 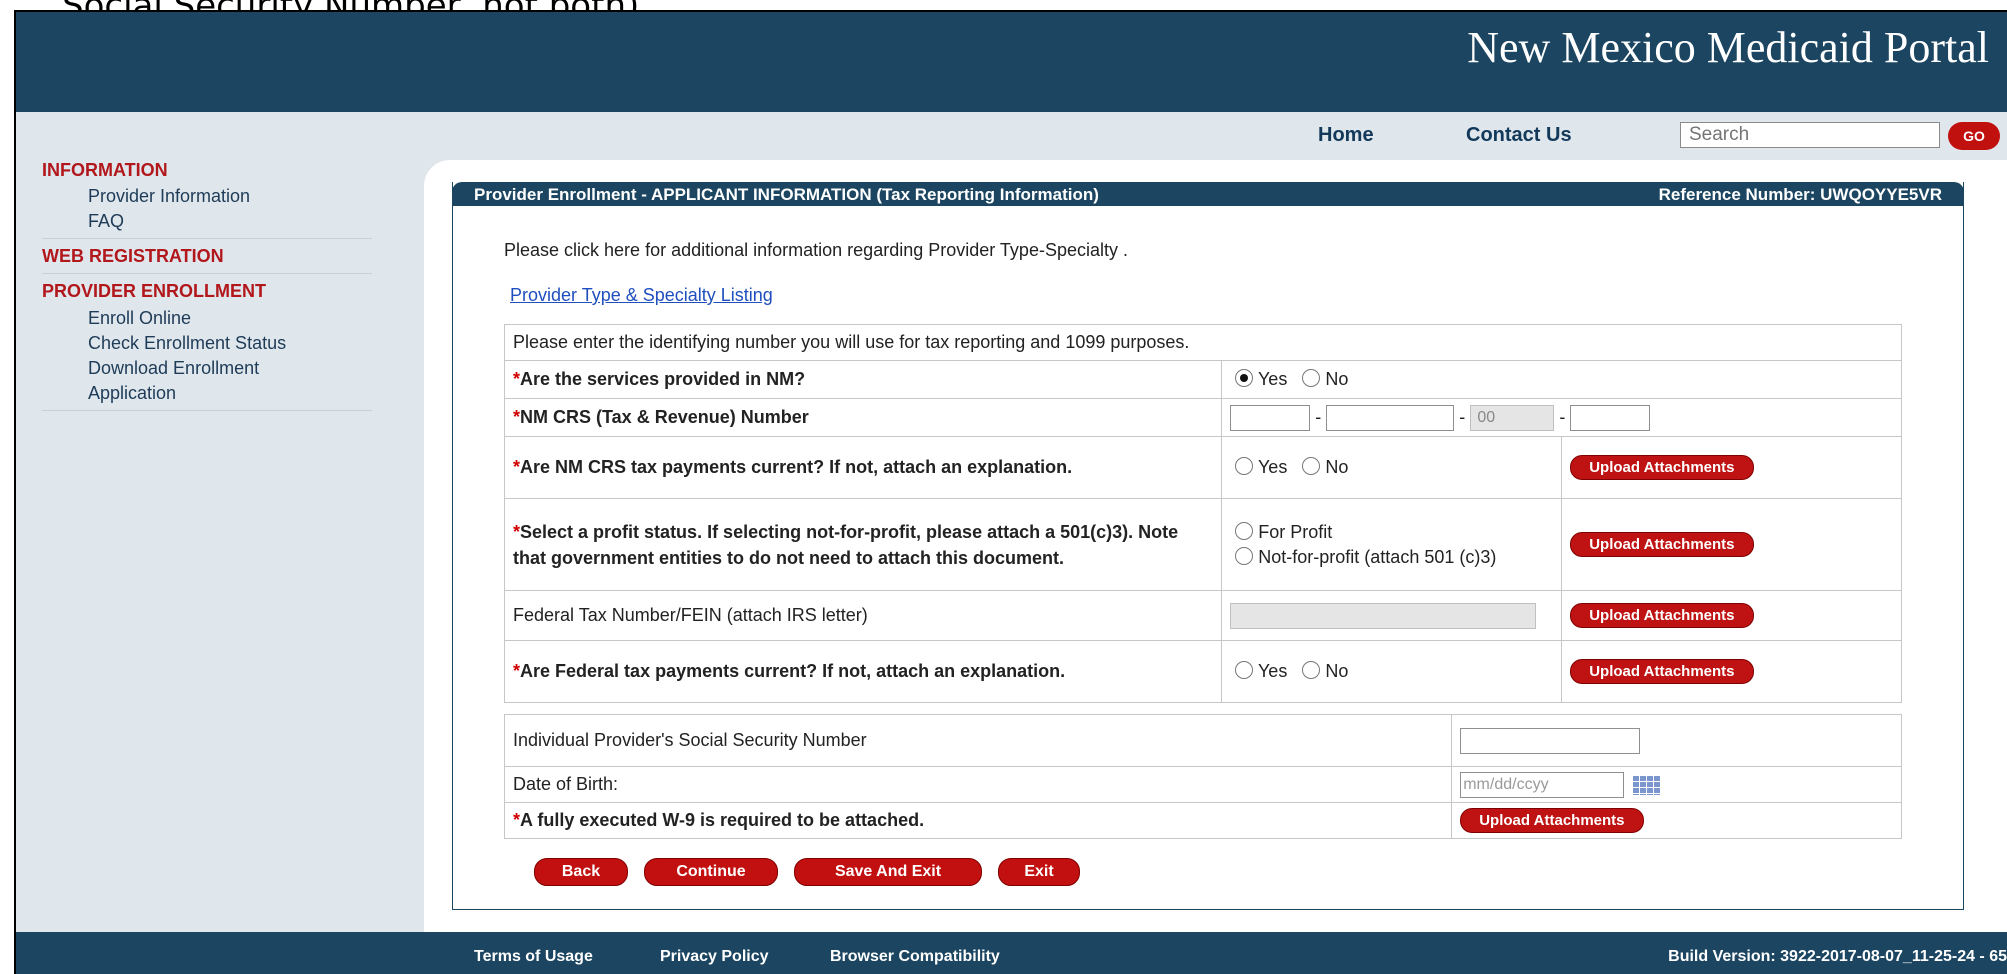 I want to click on for-profit-radio, so click(x=1244, y=530).